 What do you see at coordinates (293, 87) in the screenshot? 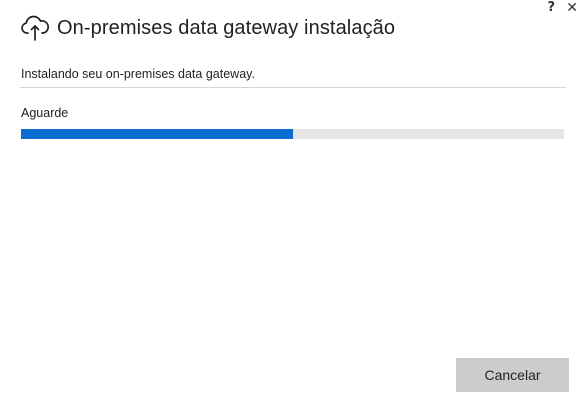
I see `divider` at bounding box center [293, 87].